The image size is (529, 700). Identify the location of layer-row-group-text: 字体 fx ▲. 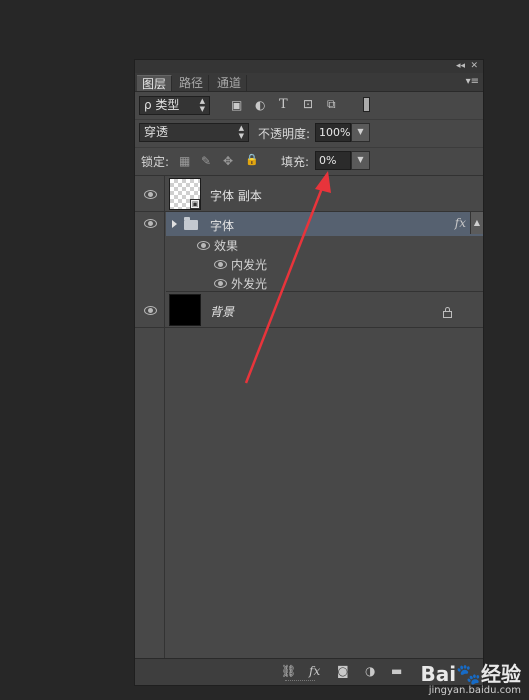
(324, 224).